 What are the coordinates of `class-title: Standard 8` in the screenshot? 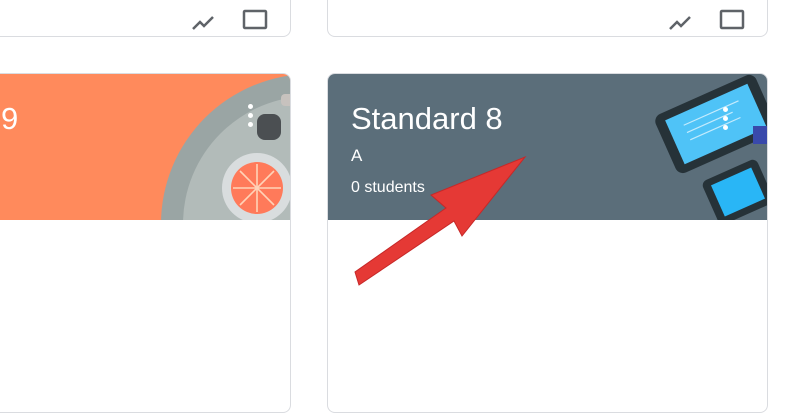 It's located at (427, 119).